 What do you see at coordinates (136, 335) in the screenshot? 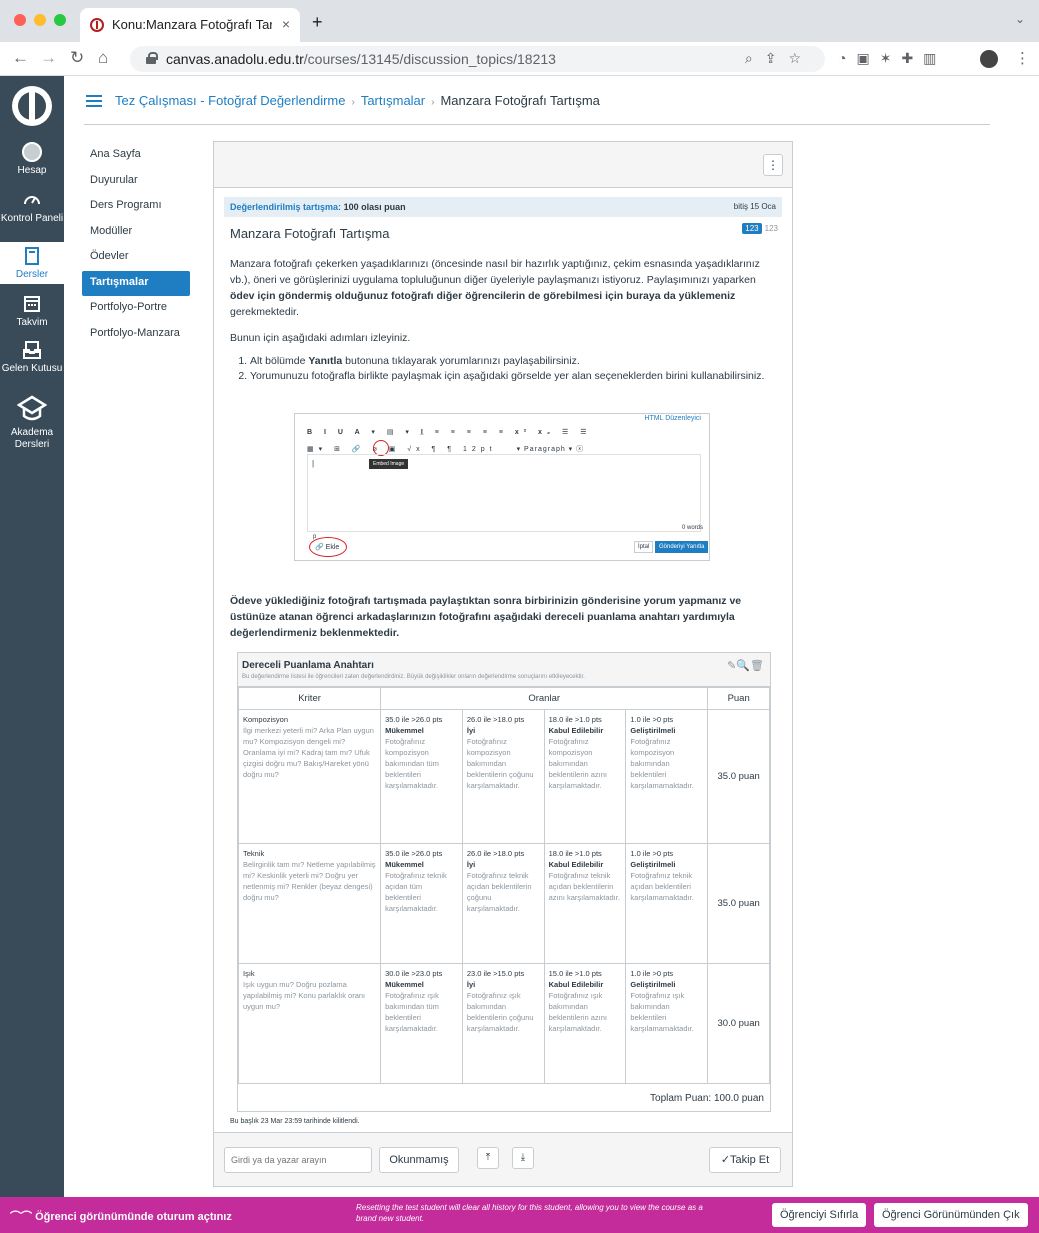
I see `course-nav-portfolio-landscape: Portfolyo-Manzara` at bounding box center [136, 335].